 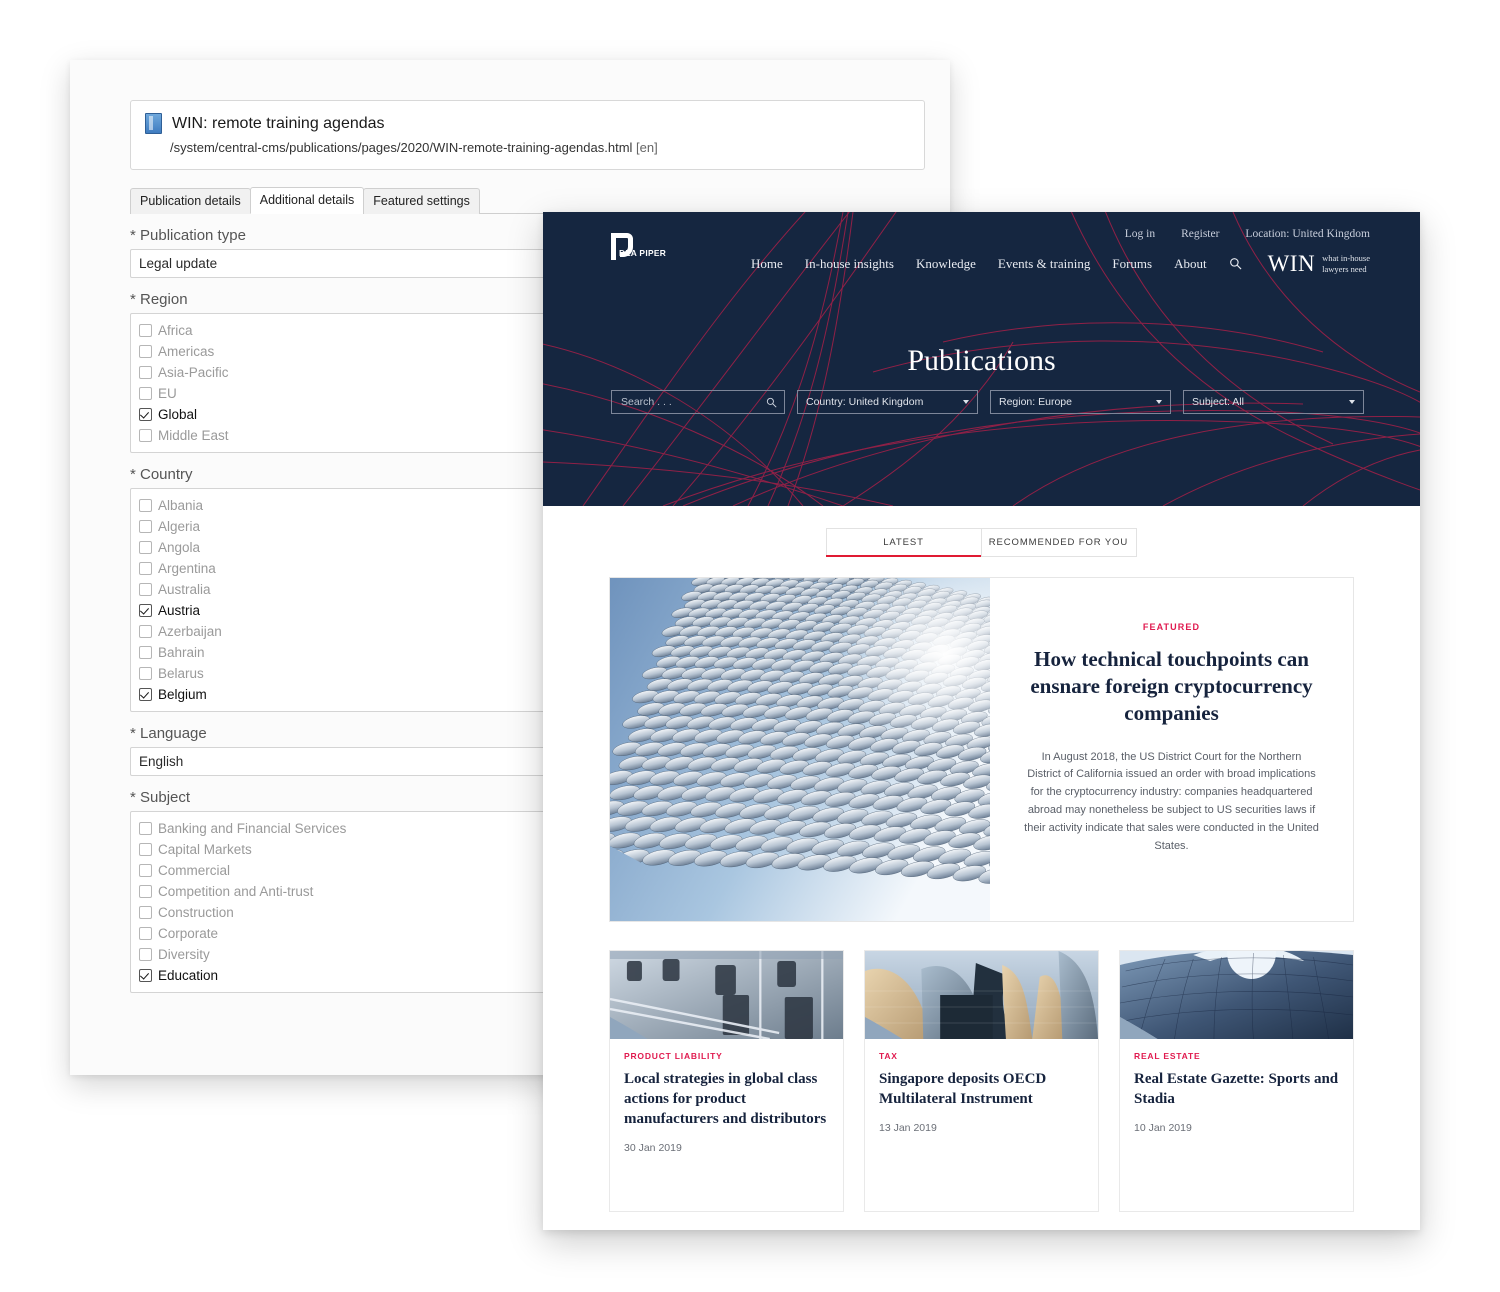 What do you see at coordinates (421, 201) in the screenshot?
I see `tab-featured-settings: Featured settings` at bounding box center [421, 201].